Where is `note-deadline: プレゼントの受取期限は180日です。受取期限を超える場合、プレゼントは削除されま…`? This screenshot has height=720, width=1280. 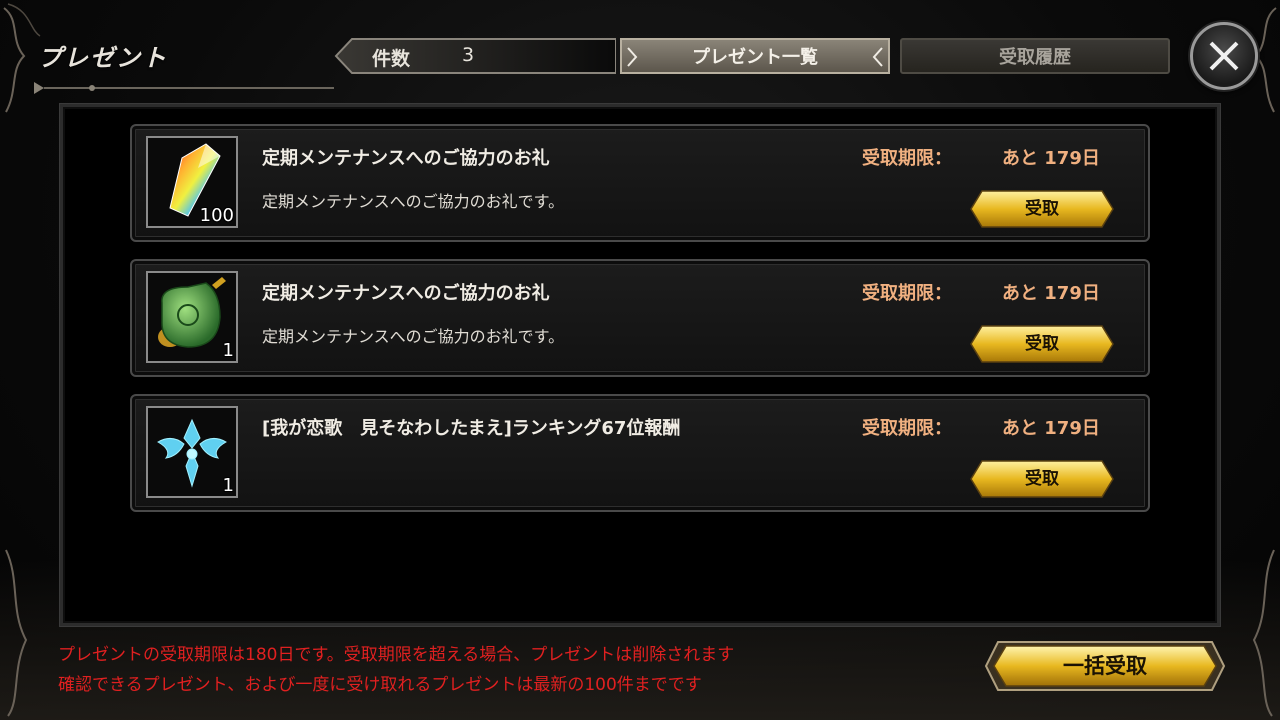
note-deadline: プレゼントの受取期限は180日です。受取期限を超える場合、プレゼントは削除されま… is located at coordinates (396, 655).